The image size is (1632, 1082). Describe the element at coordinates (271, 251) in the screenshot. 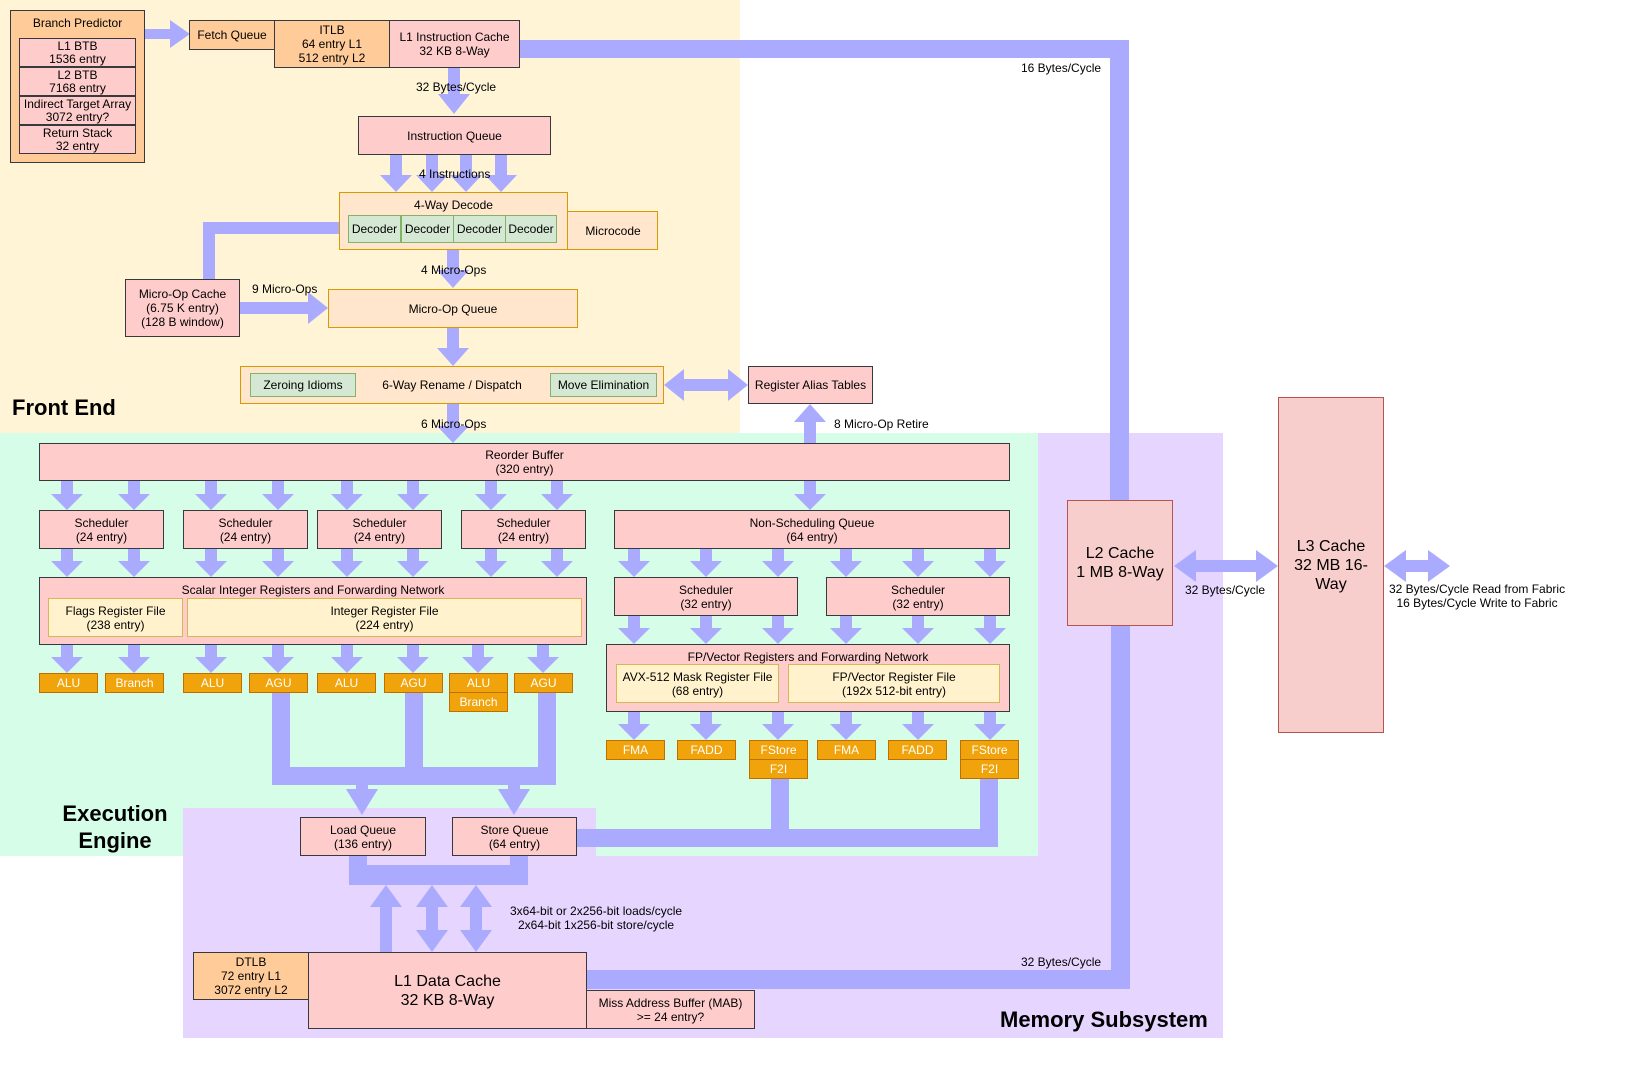

I see `path-decode-to-uopcache` at that location.